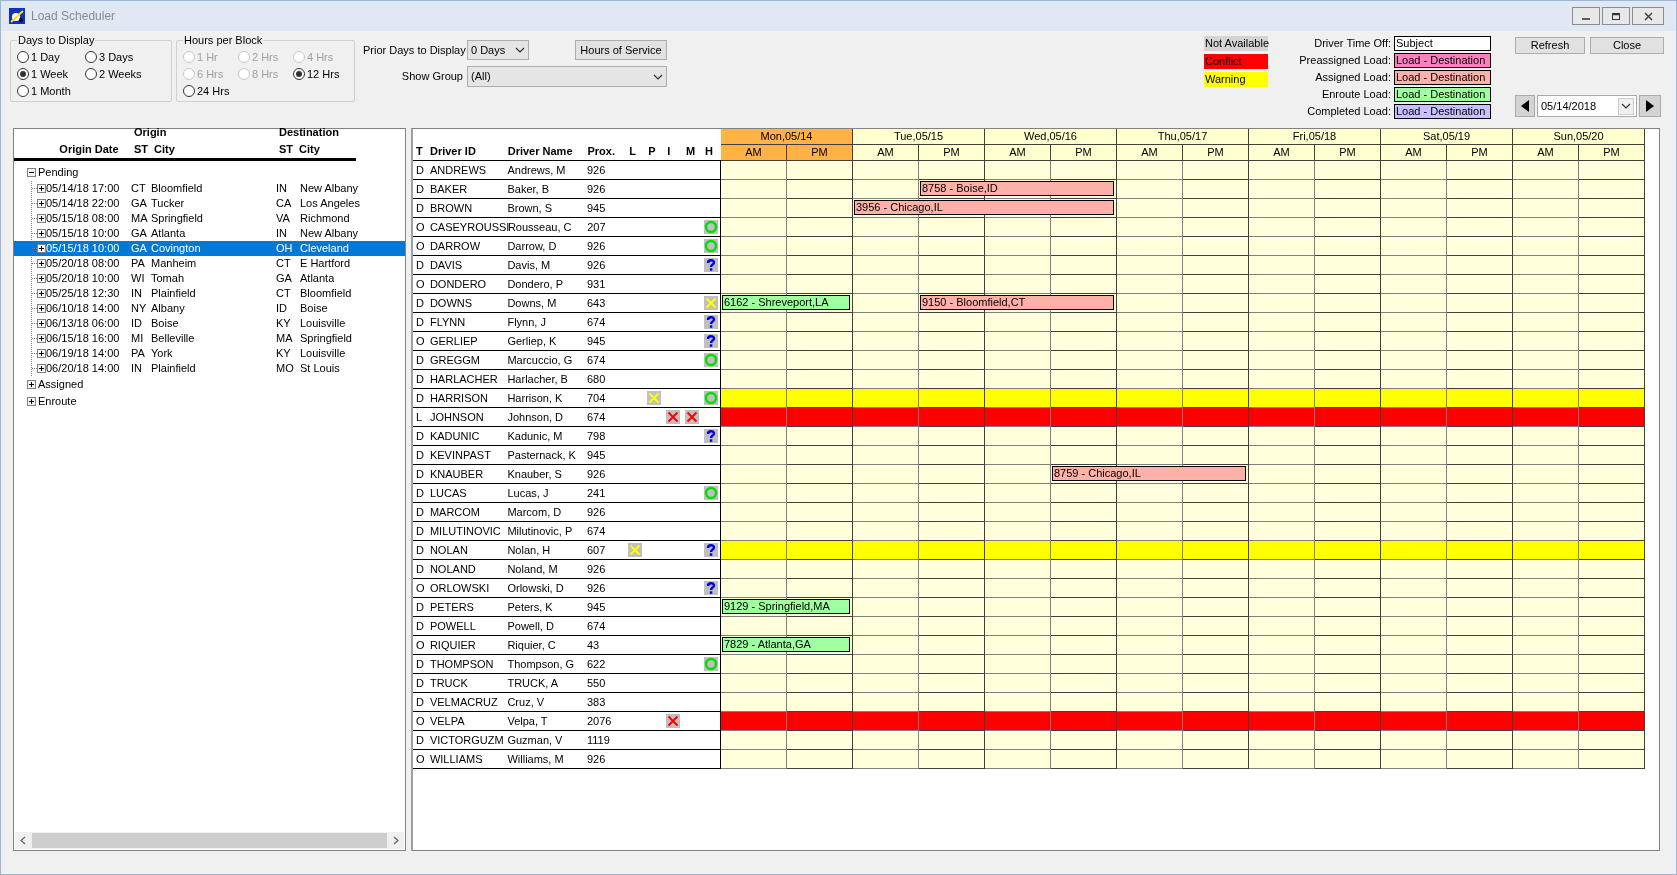 The image size is (1677, 875). What do you see at coordinates (567, 398) in the screenshot?
I see `driver-row: D HARRISON Harrison, K 704` at bounding box center [567, 398].